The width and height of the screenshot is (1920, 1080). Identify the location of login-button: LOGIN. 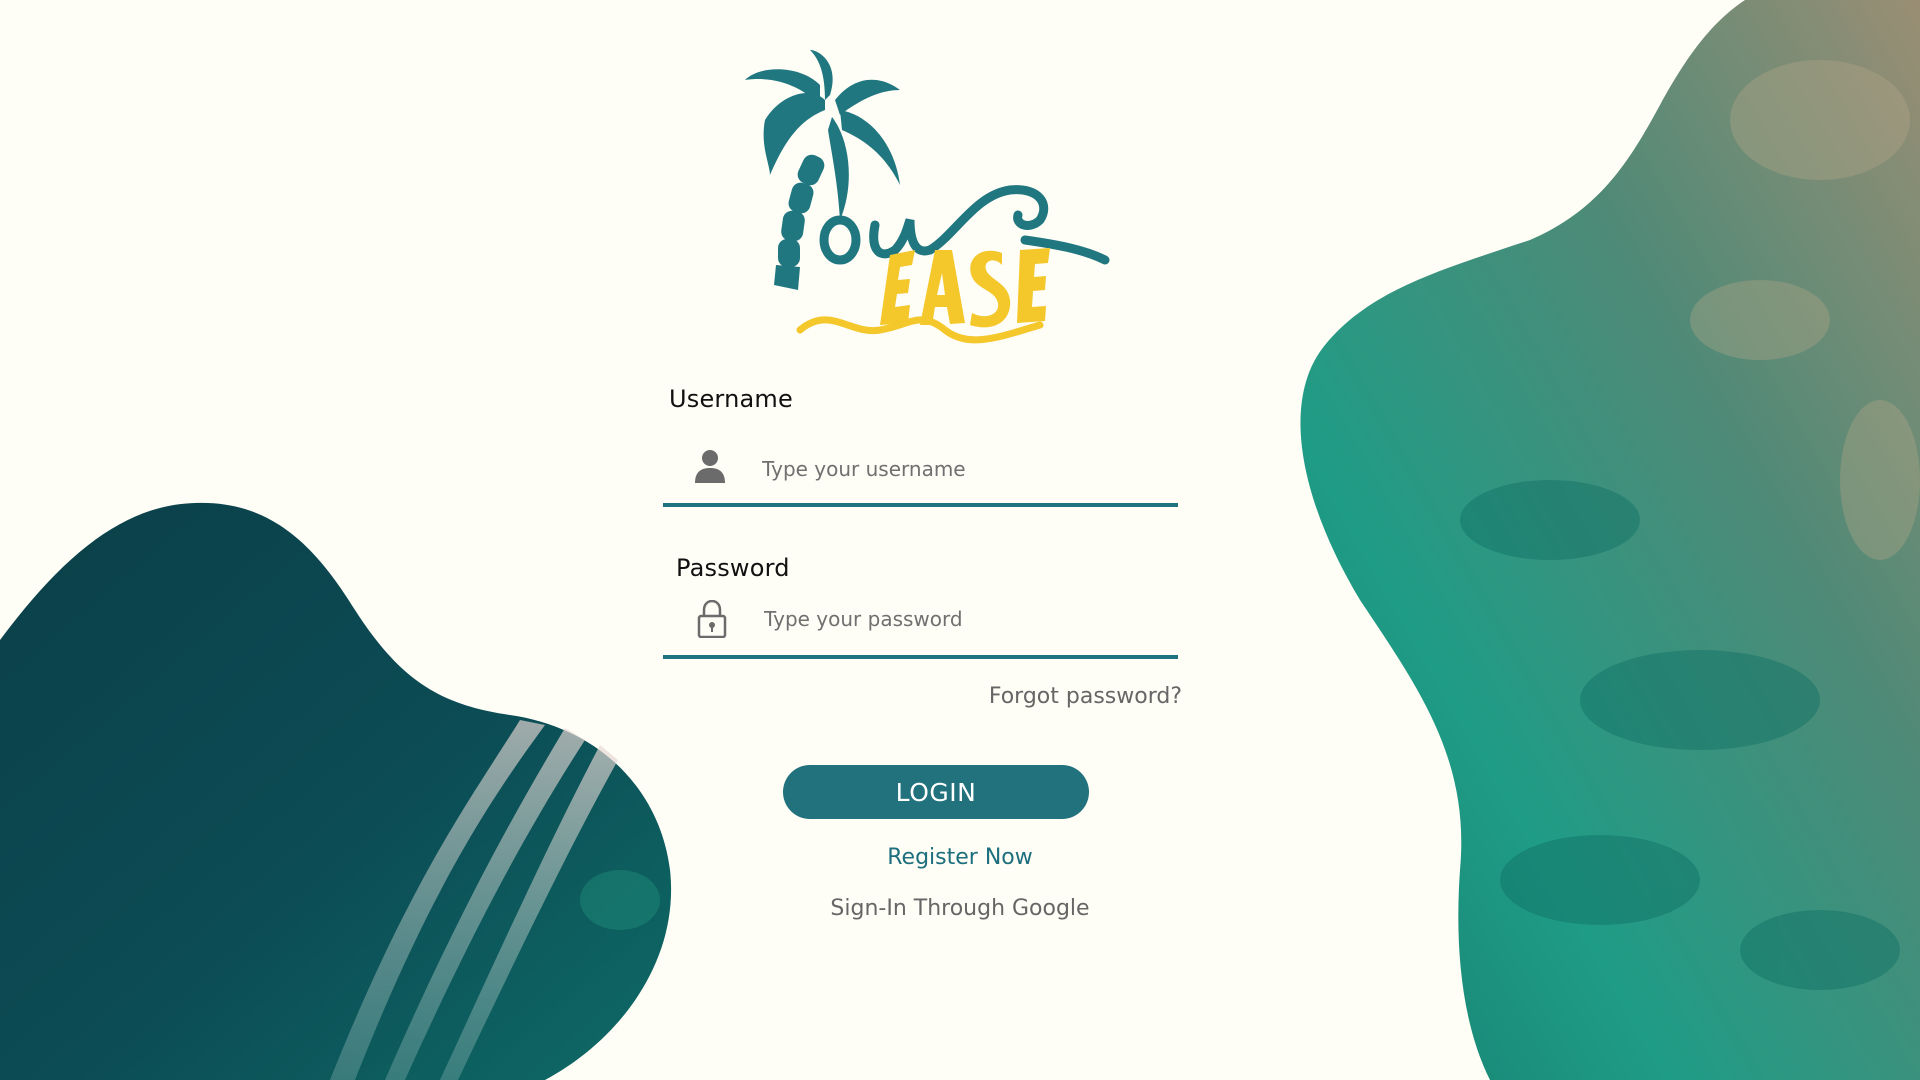
(936, 792).